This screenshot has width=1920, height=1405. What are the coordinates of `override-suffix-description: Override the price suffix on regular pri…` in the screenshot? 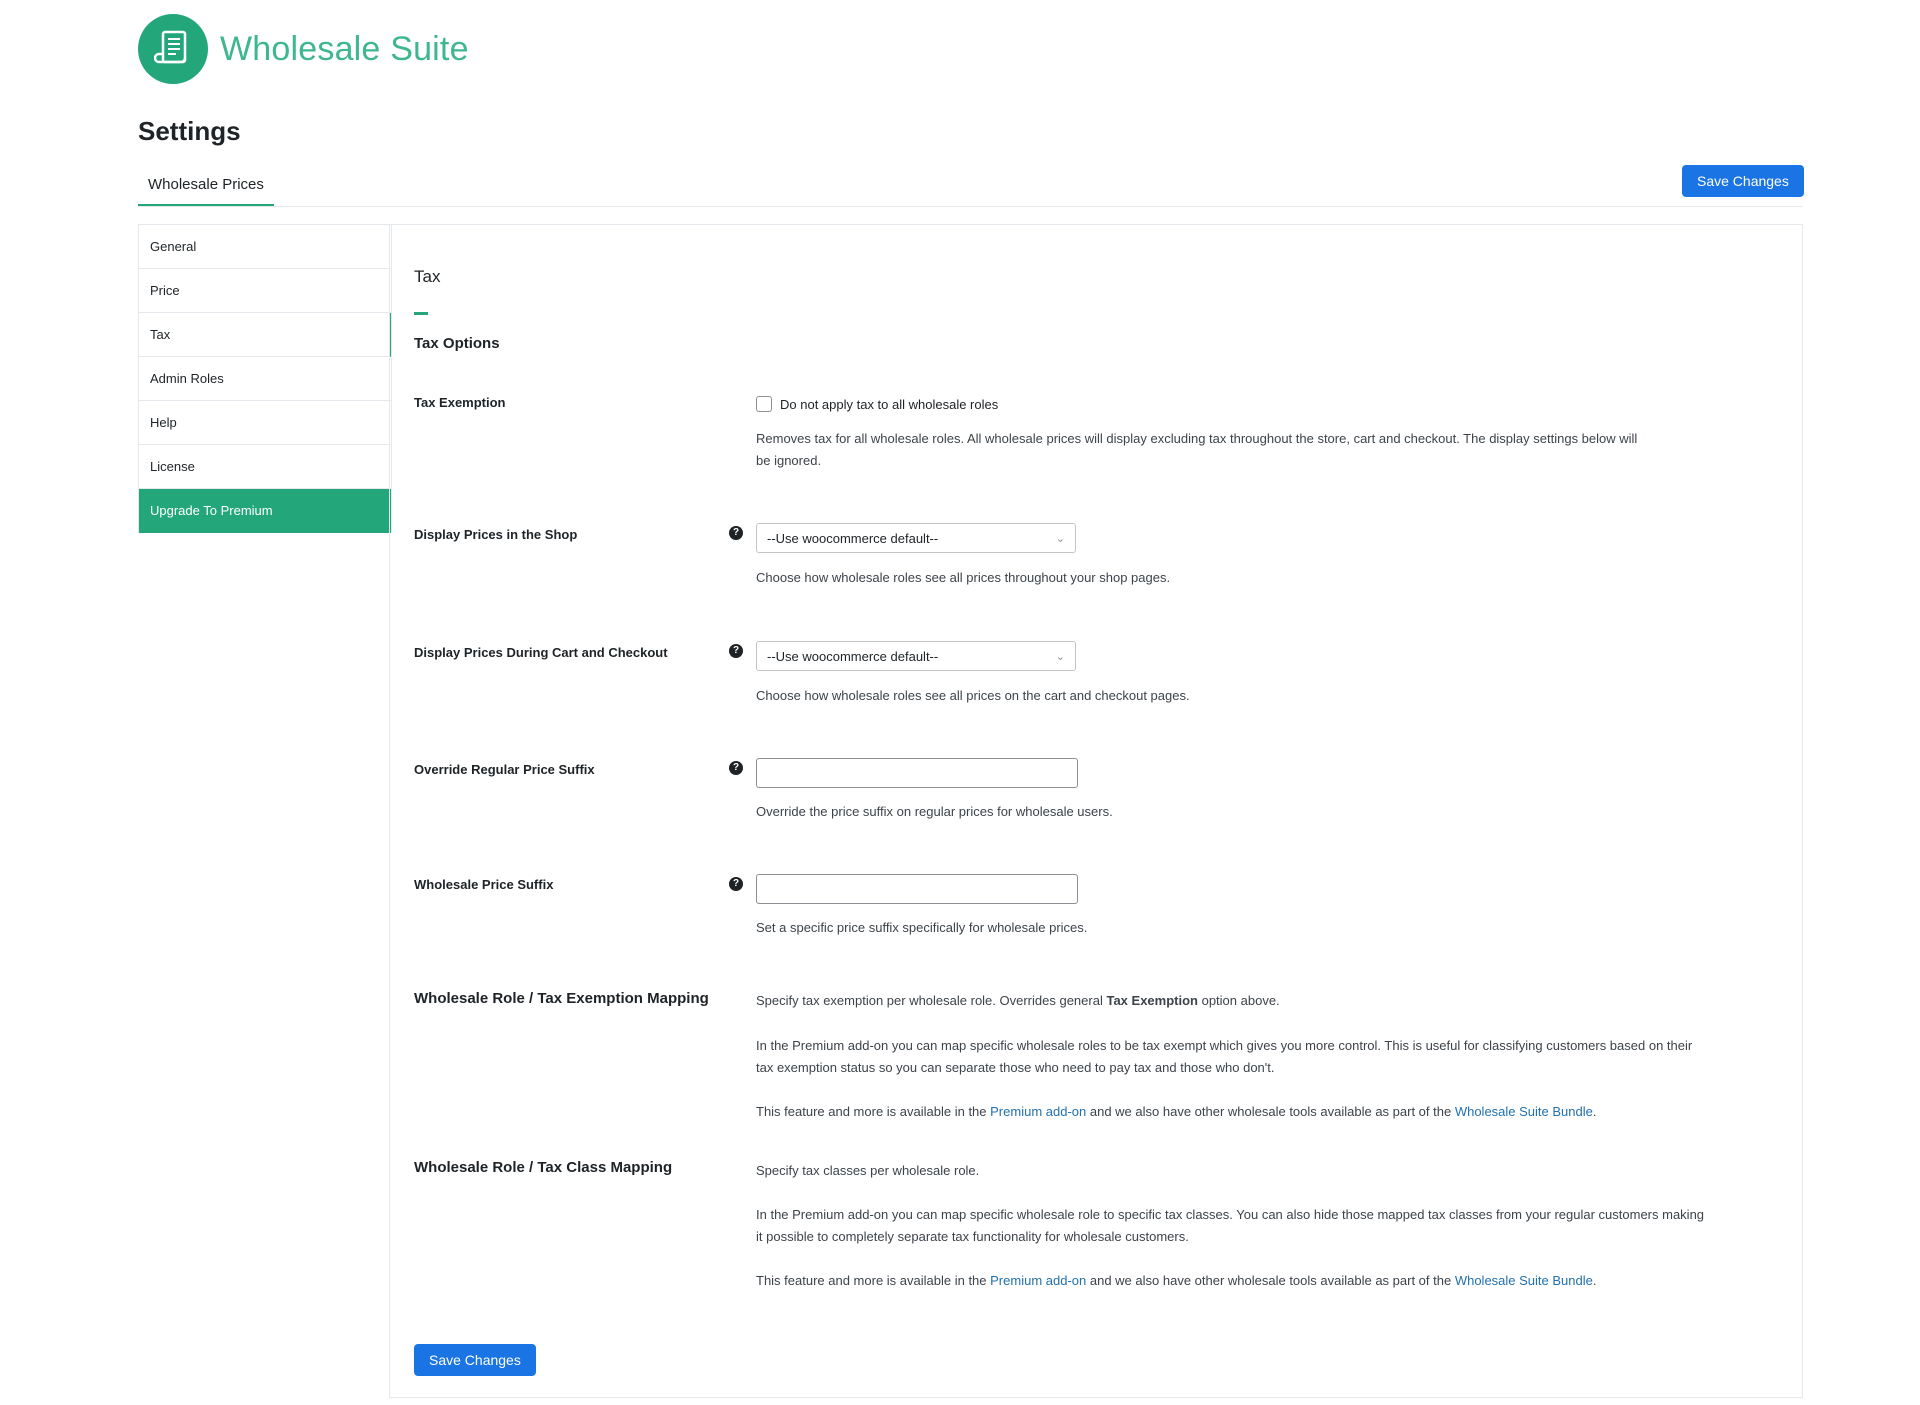 It's located at (934, 811).